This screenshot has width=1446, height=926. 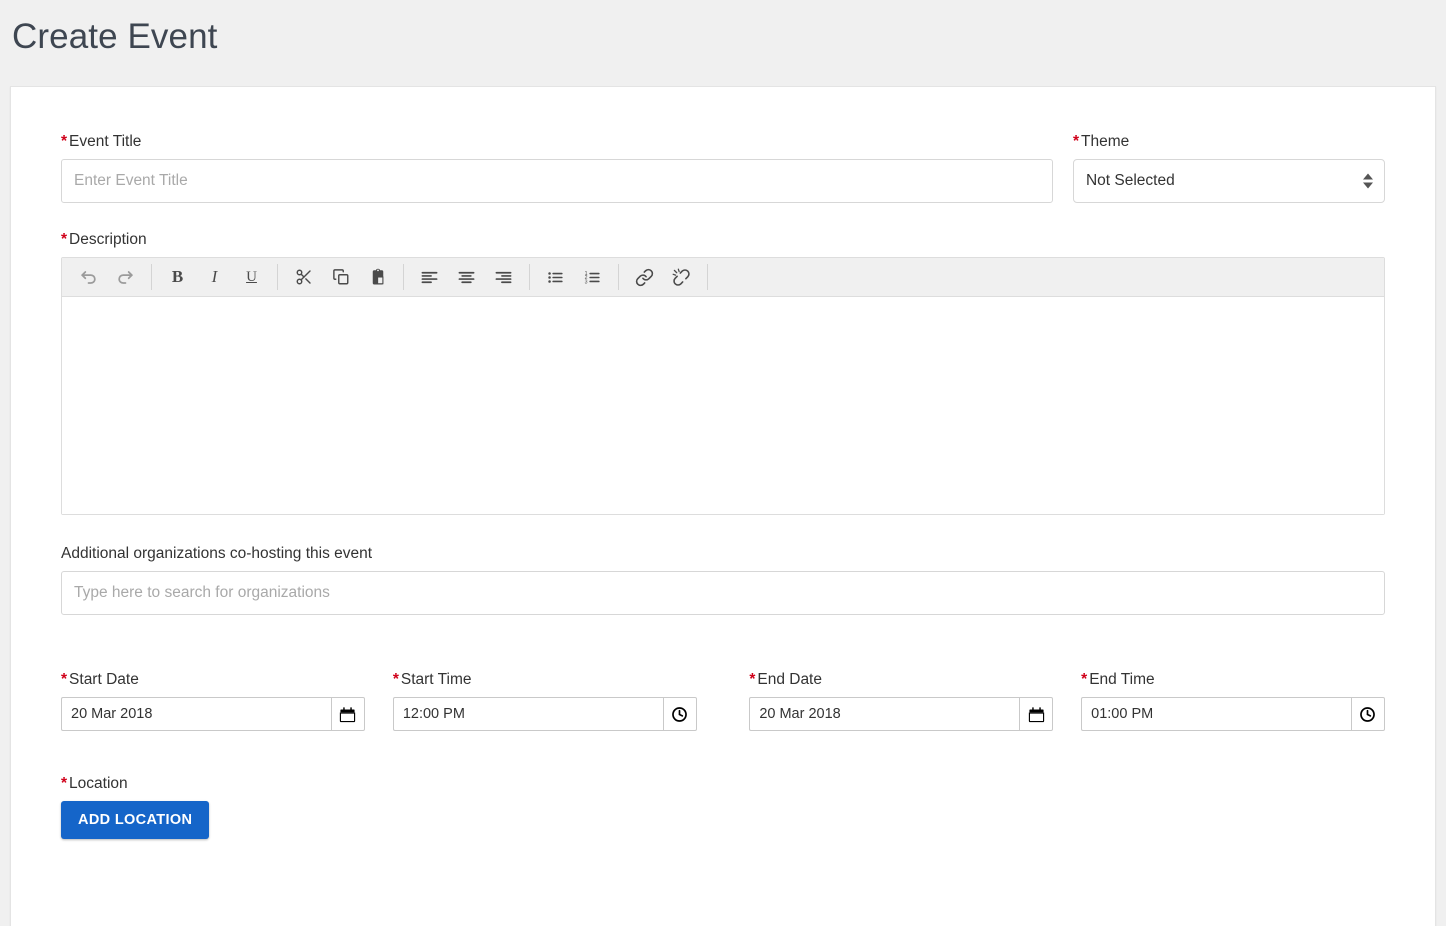 I want to click on title-theme-row: *Event Title *Theme Not Selected, so click(x=723, y=168).